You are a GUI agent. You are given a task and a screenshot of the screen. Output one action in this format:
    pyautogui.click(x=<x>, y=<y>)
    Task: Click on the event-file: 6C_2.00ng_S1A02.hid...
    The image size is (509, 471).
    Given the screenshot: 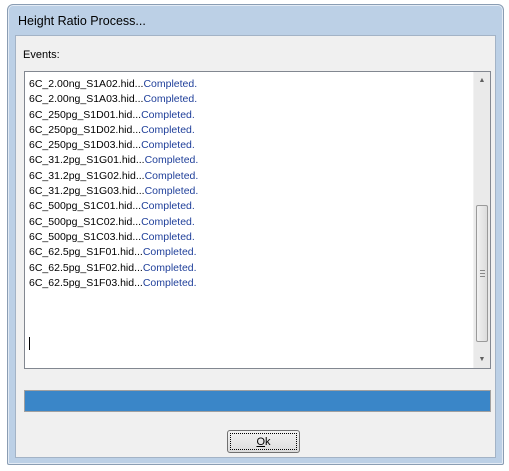 What is the action you would take?
    pyautogui.click(x=86, y=84)
    